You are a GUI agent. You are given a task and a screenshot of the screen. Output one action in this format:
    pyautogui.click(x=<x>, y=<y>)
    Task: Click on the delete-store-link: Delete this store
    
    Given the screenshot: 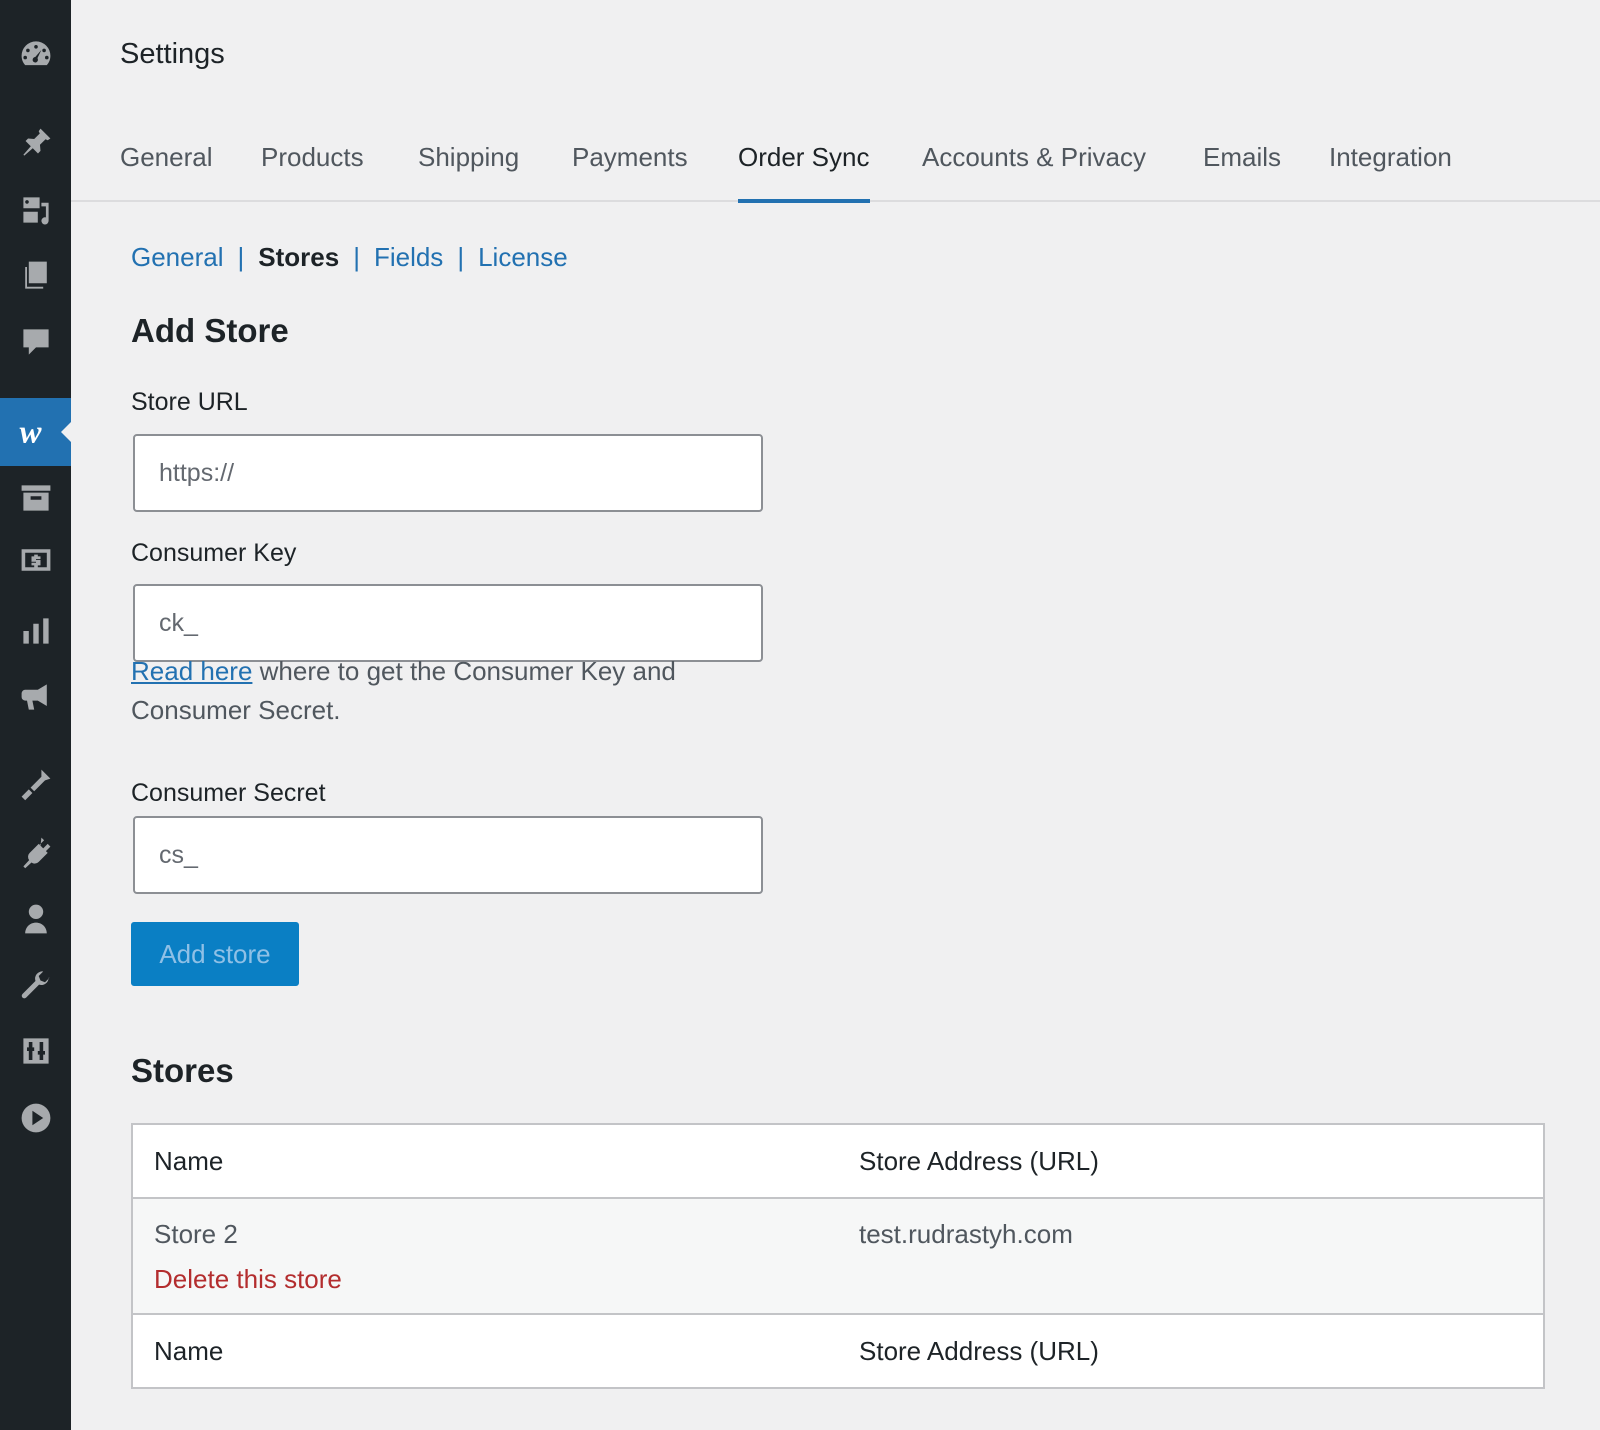 What is the action you would take?
    pyautogui.click(x=485, y=1279)
    